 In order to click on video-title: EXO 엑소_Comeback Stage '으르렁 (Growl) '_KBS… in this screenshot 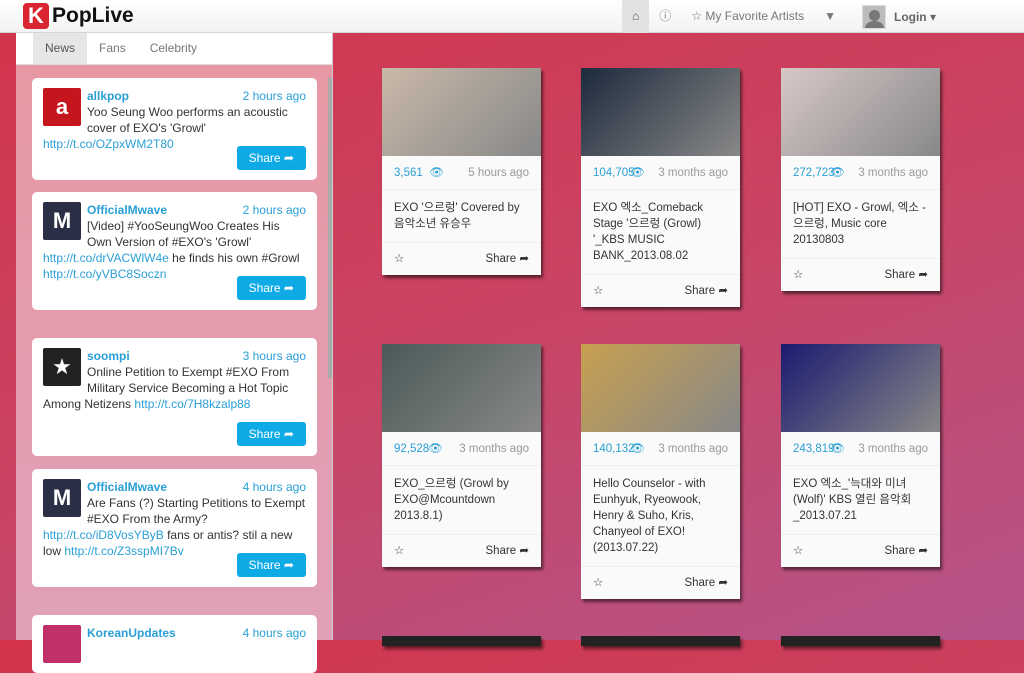, I will do `click(660, 232)`.